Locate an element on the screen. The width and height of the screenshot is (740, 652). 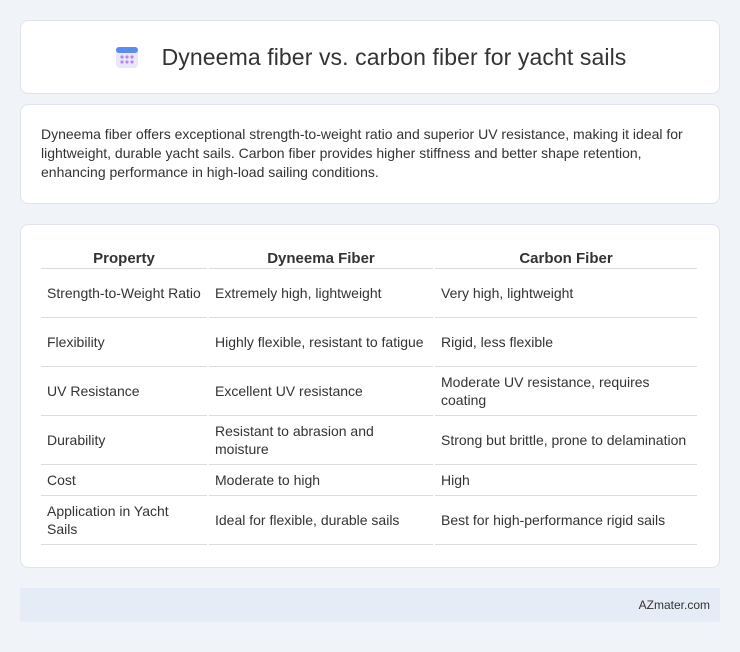
column-header-dyneema: Dyneema Fiber is located at coordinates (321, 257).